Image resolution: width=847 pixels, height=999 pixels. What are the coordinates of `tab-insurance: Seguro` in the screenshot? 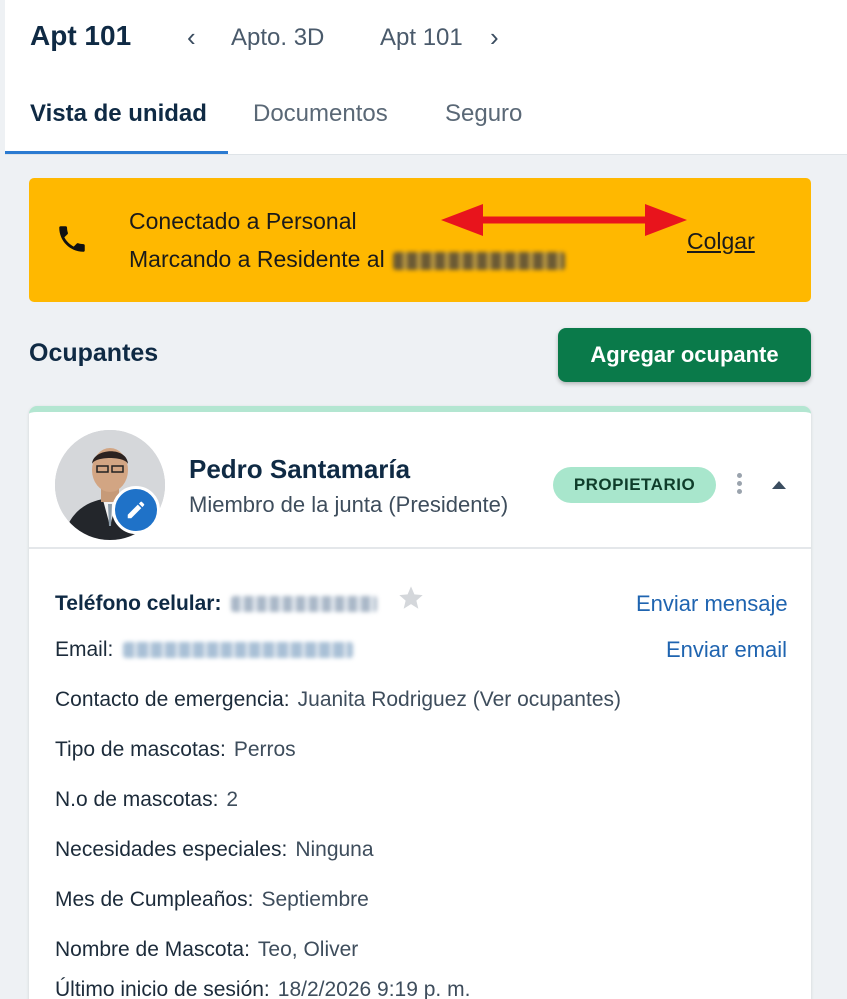 It's located at (483, 114).